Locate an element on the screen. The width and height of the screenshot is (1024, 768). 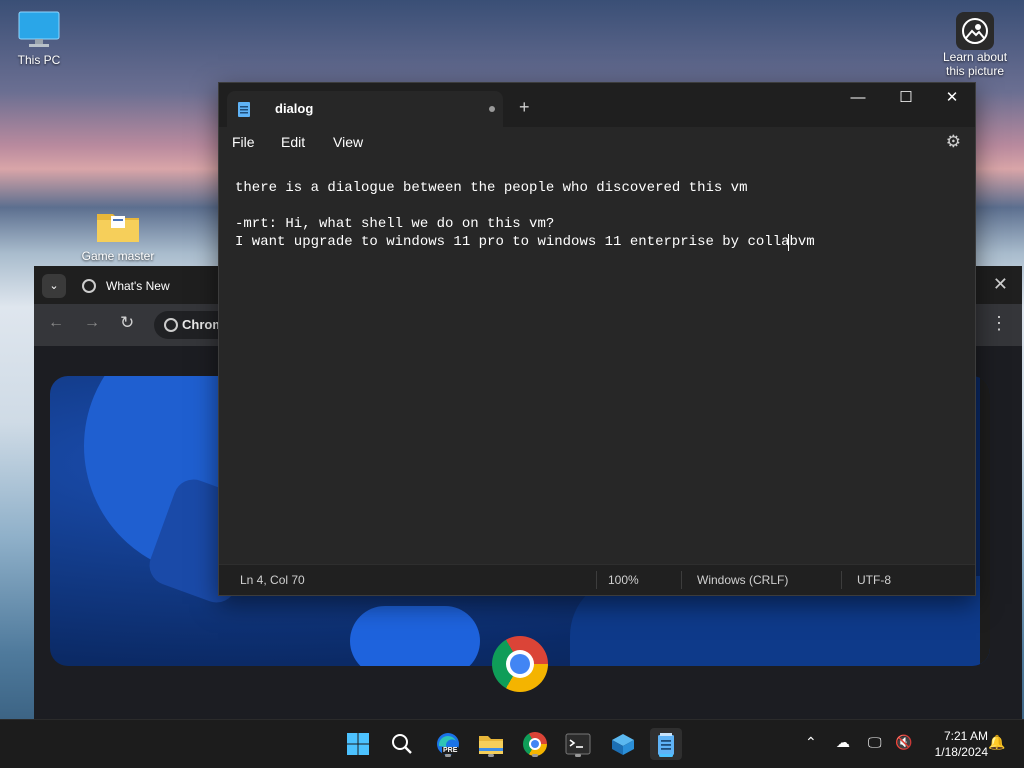
close-button: ✕ is located at coordinates (952, 98).